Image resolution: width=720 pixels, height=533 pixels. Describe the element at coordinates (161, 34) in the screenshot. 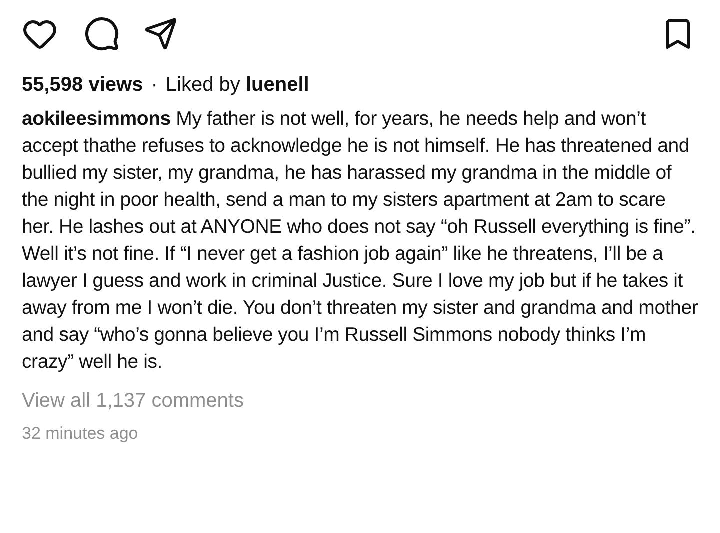

I see `send-icon` at that location.